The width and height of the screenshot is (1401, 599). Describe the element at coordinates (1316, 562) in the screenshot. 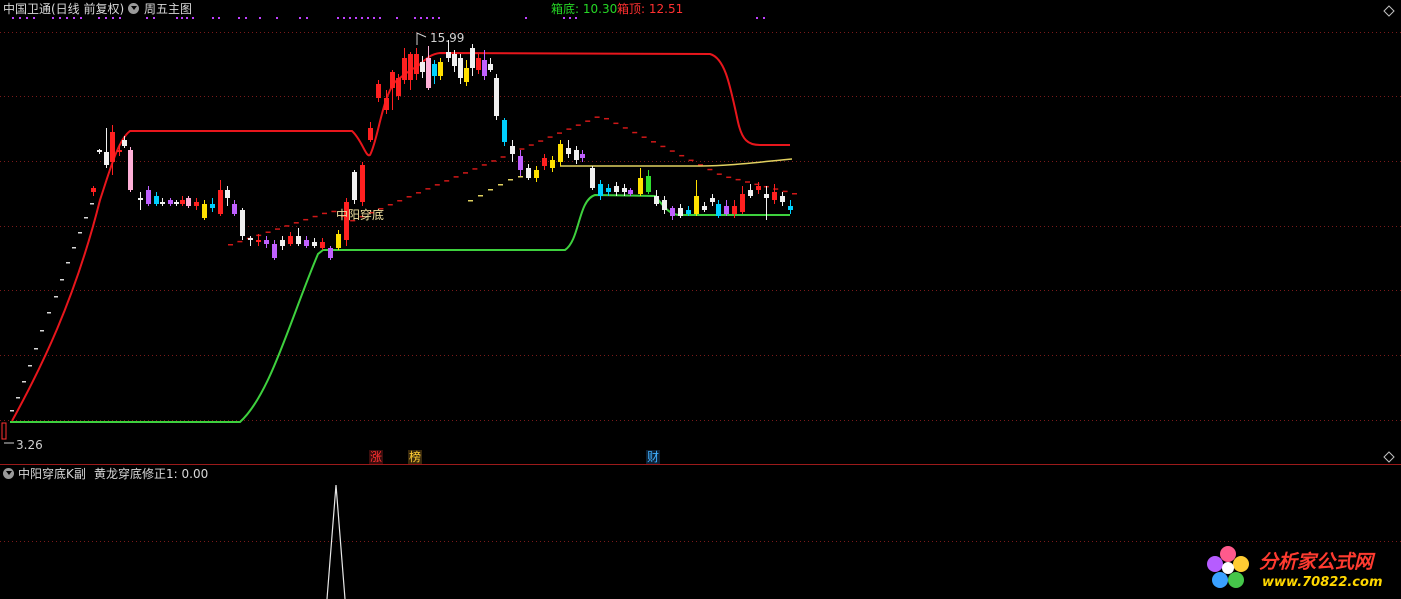

I see `watermark-brand: 分析家公式网` at that location.